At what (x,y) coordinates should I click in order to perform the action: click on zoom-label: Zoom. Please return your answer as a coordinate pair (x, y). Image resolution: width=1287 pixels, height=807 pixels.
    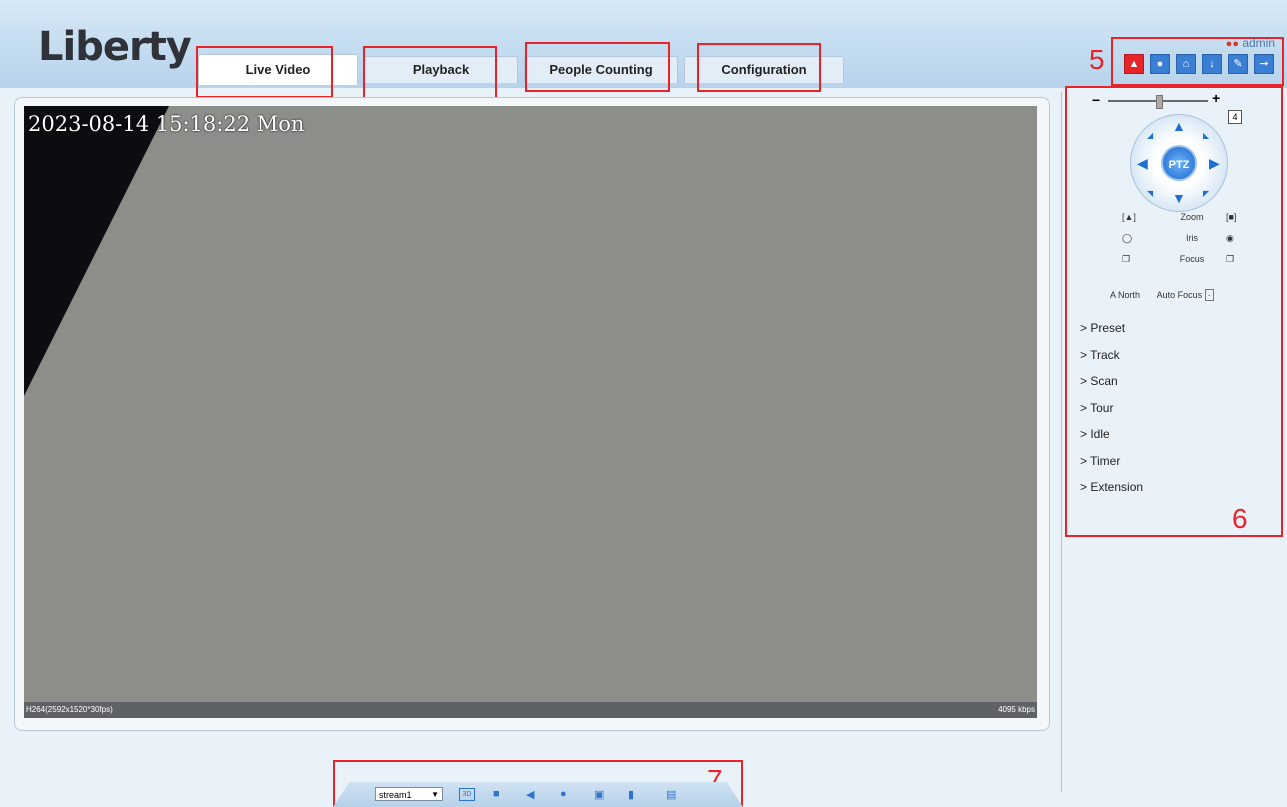
    Looking at the image, I should click on (1192, 217).